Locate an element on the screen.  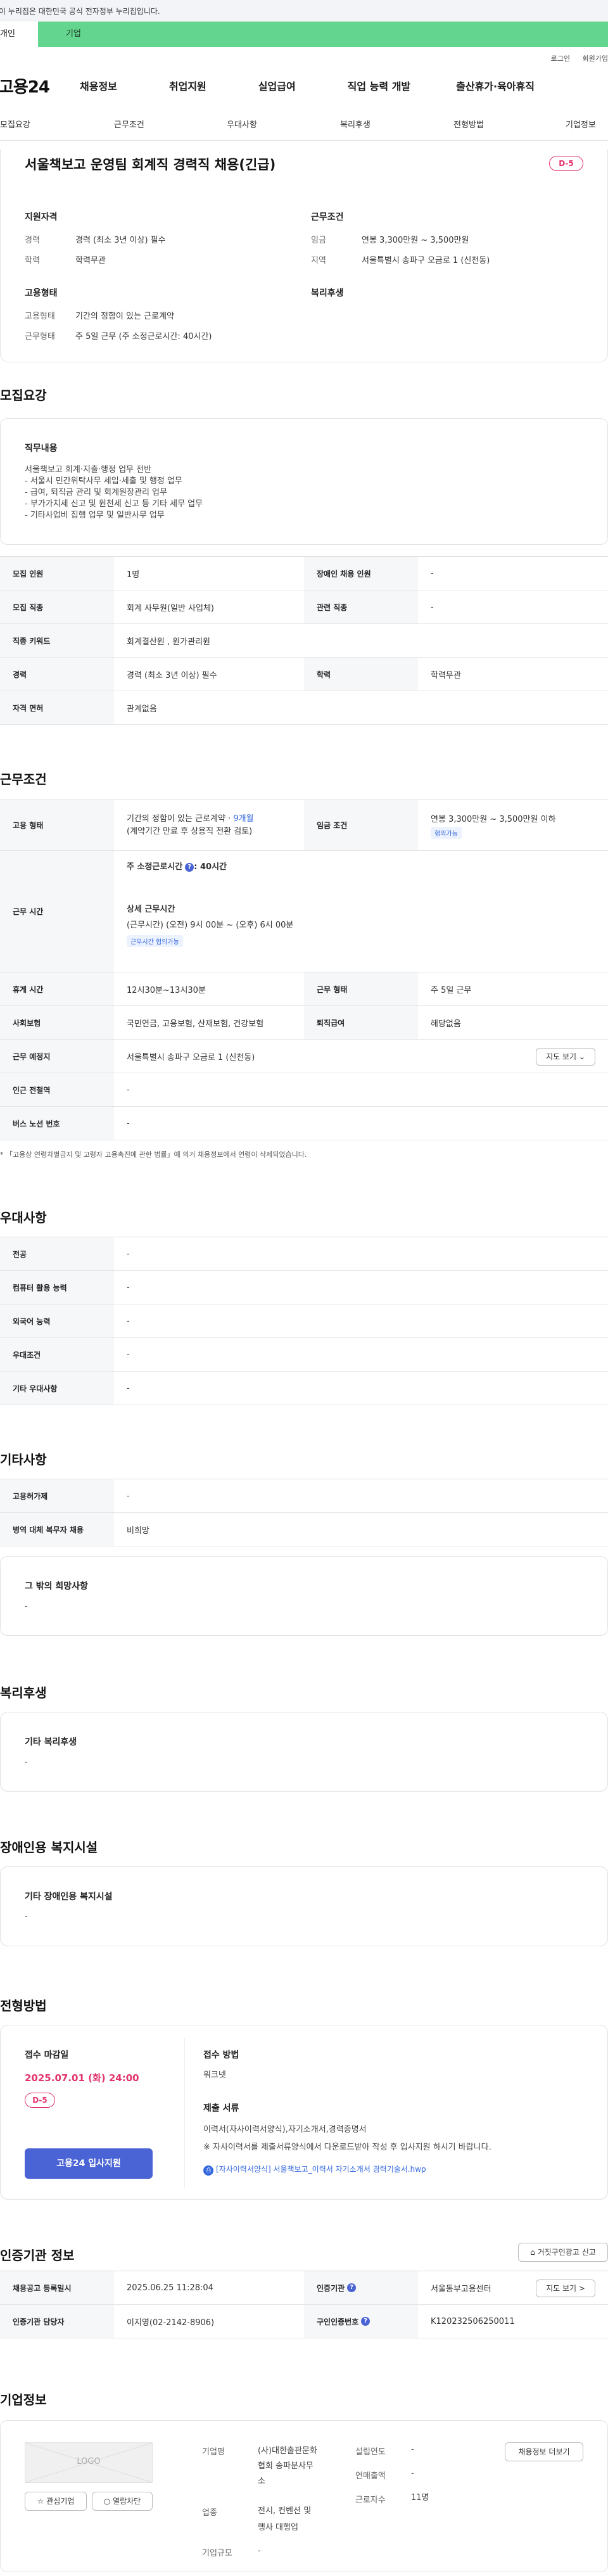
cell-label: 모집 인원 is located at coordinates (57, 573).